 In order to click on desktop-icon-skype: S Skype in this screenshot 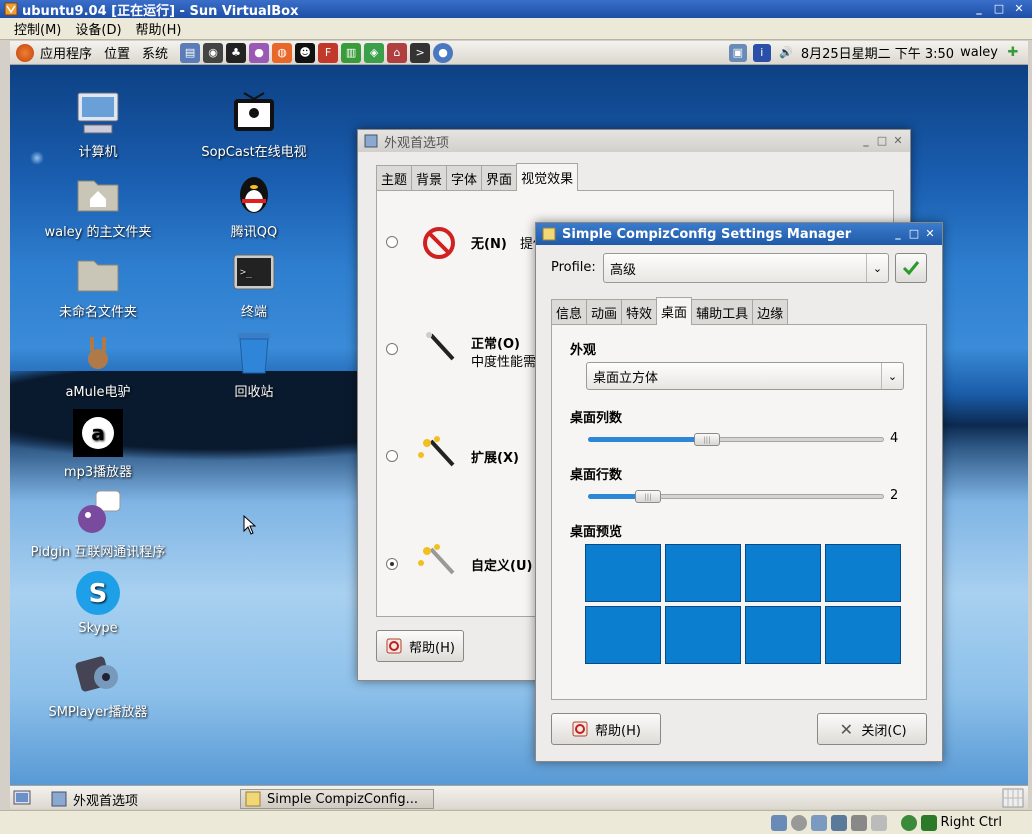, I will do `click(99, 602)`.